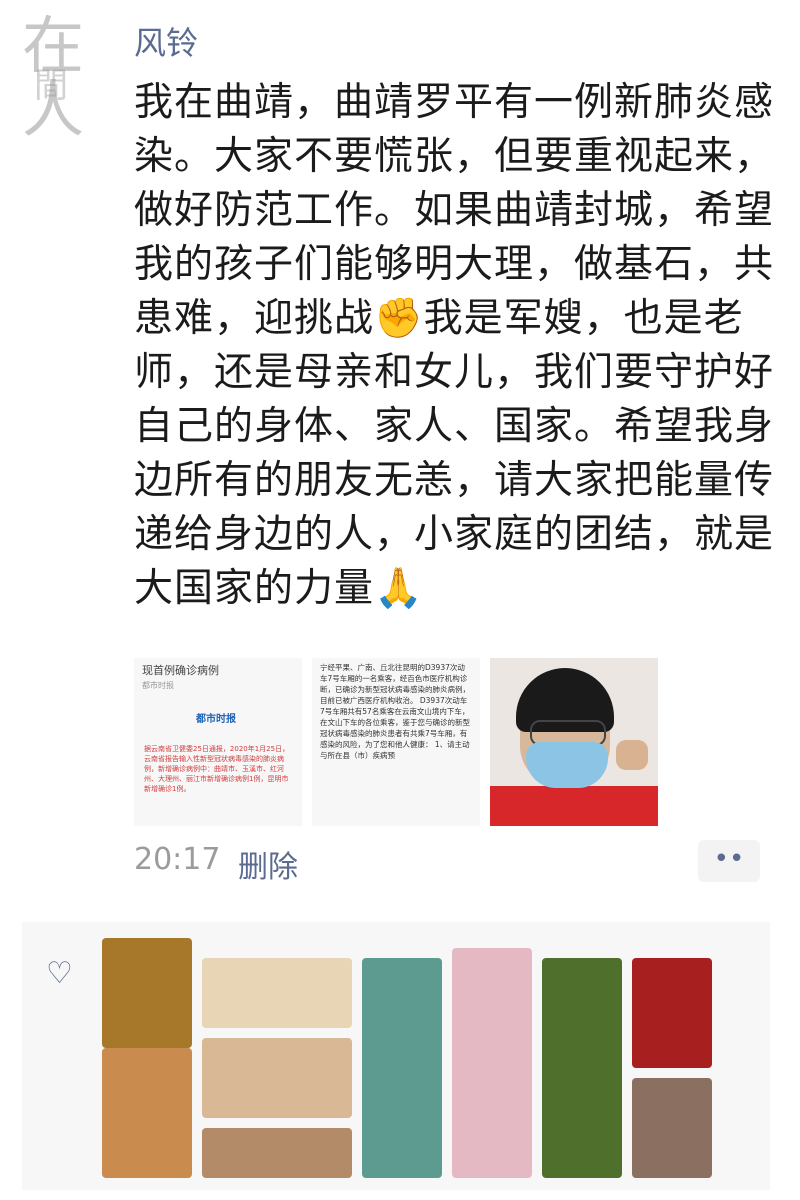 This screenshot has width=800, height=1200. I want to click on avatar-watermark: 在人 間, so click(60, 71).